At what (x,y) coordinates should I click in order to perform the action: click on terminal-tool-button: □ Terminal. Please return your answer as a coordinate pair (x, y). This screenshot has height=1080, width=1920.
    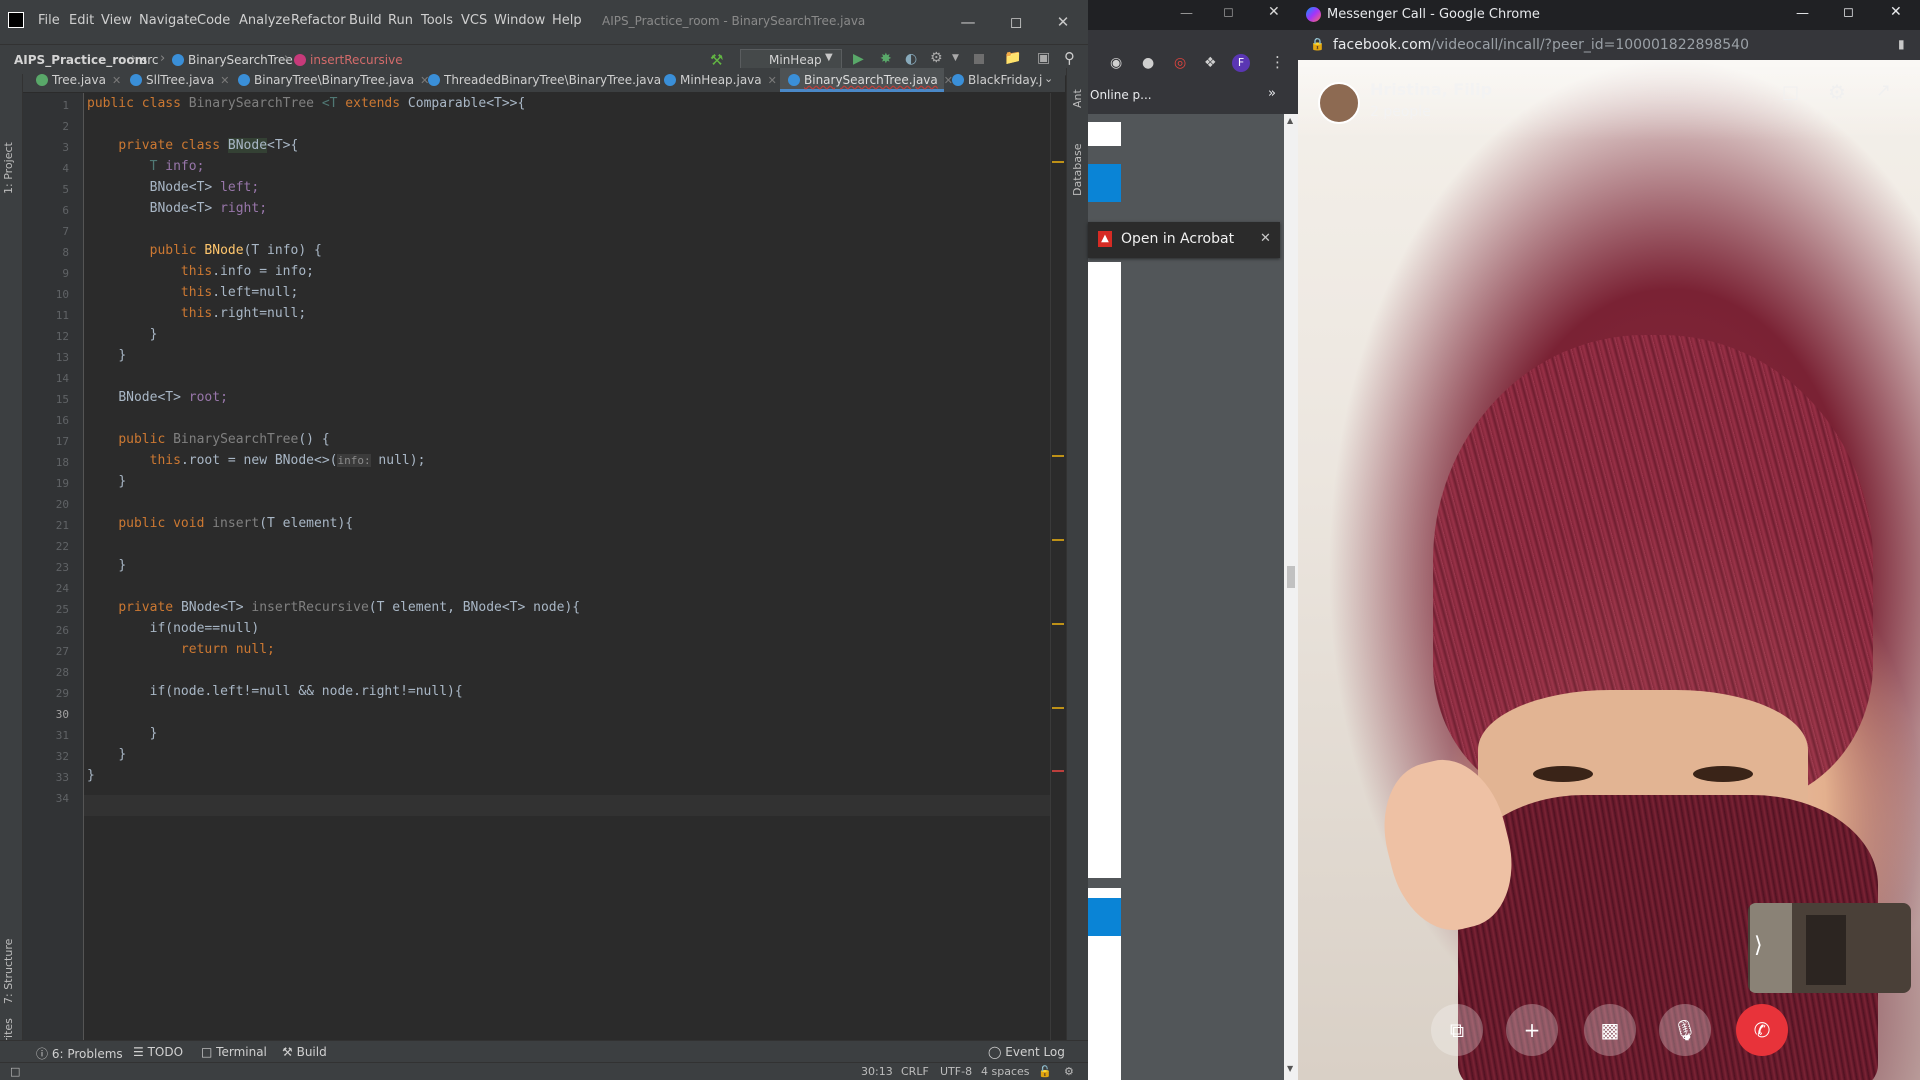
    Looking at the image, I should click on (234, 1052).